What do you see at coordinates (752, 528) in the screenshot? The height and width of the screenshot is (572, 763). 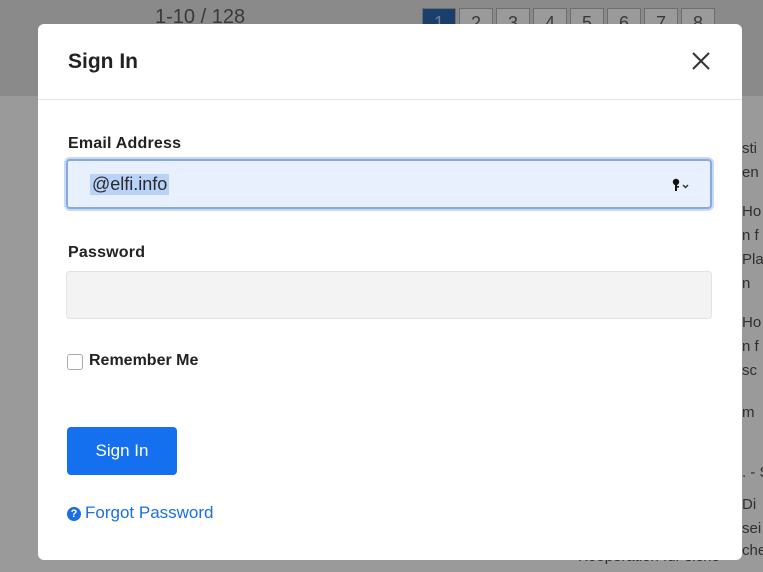 I see `background-text: sei` at bounding box center [752, 528].